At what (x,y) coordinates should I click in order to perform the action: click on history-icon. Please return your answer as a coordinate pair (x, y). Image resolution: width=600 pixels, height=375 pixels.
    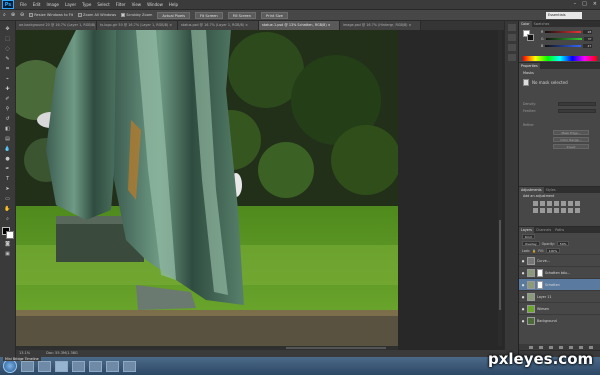
    Looking at the image, I should click on (511, 27).